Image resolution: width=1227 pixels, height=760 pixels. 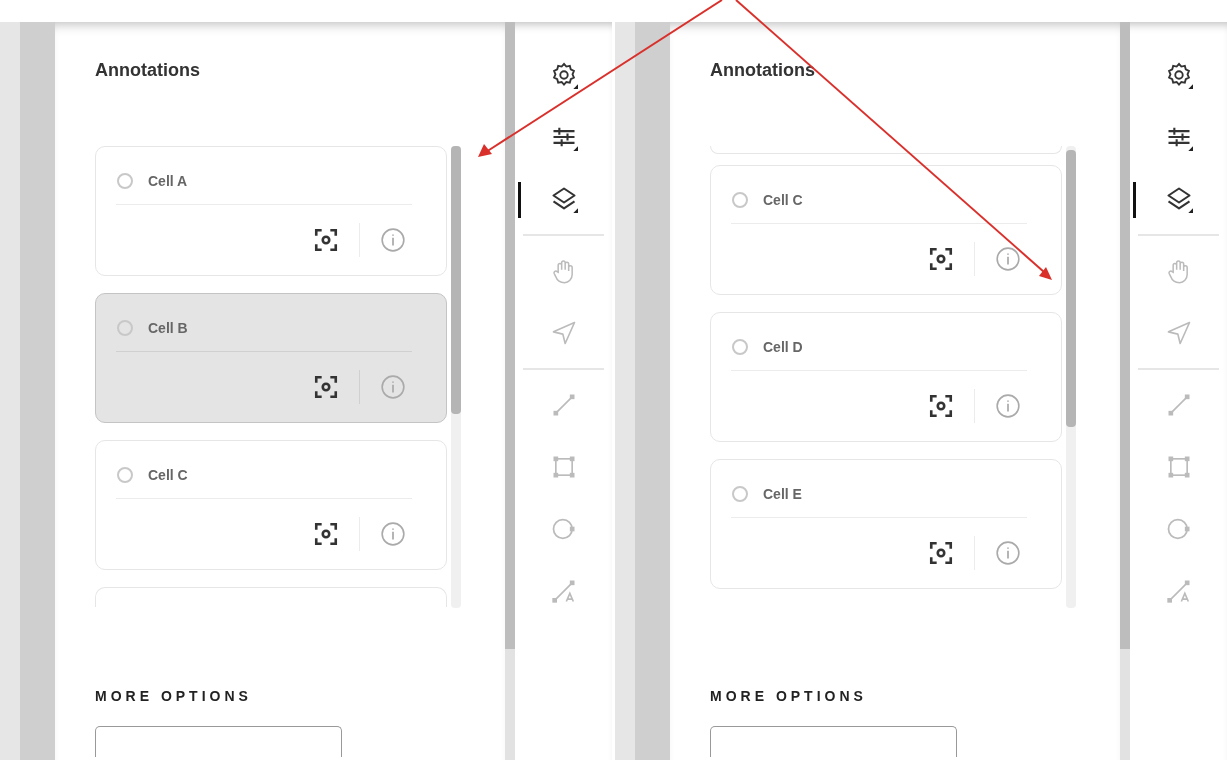 I want to click on card-label: Cell A, so click(x=168, y=180).